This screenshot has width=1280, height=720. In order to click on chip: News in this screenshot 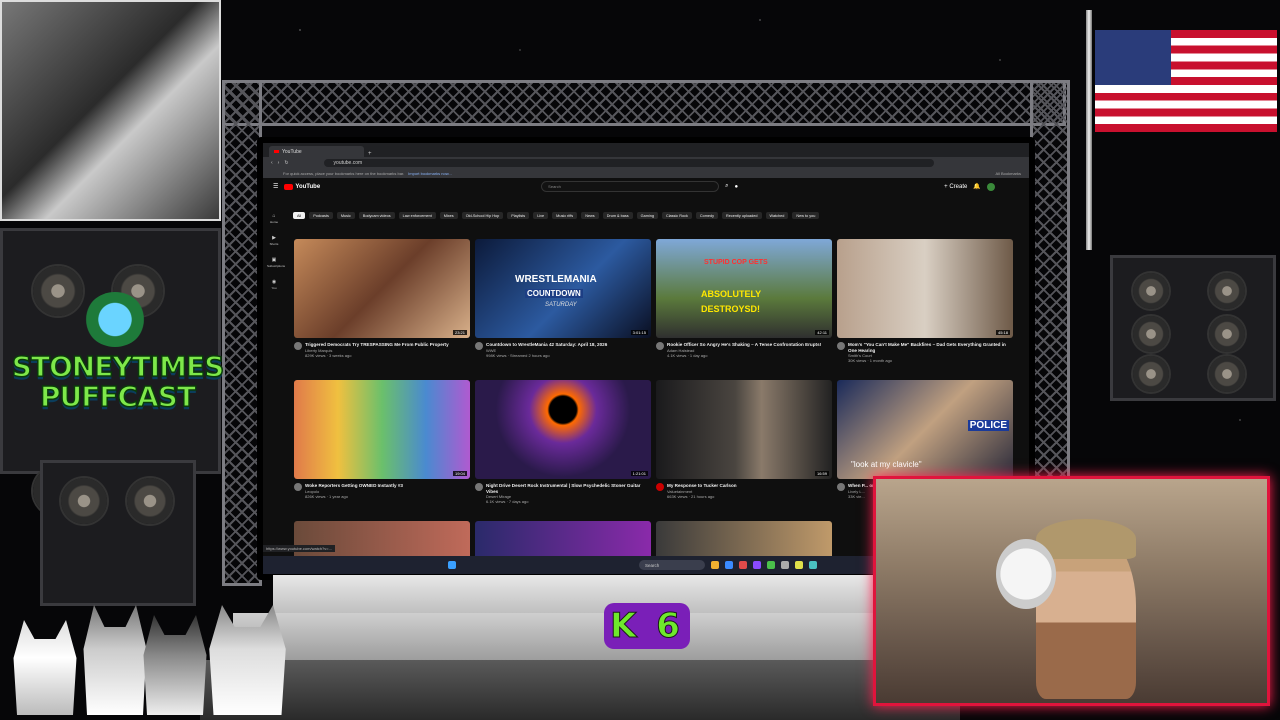, I will do `click(590, 215)`.